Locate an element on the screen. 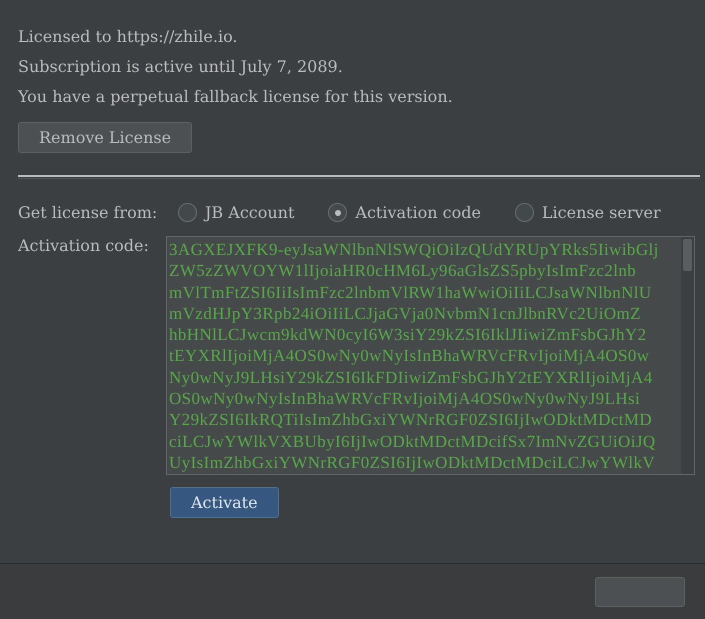 The image size is (705, 619). license-info-text: Licensed to https://zhile.io. is located at coordinates (128, 37).